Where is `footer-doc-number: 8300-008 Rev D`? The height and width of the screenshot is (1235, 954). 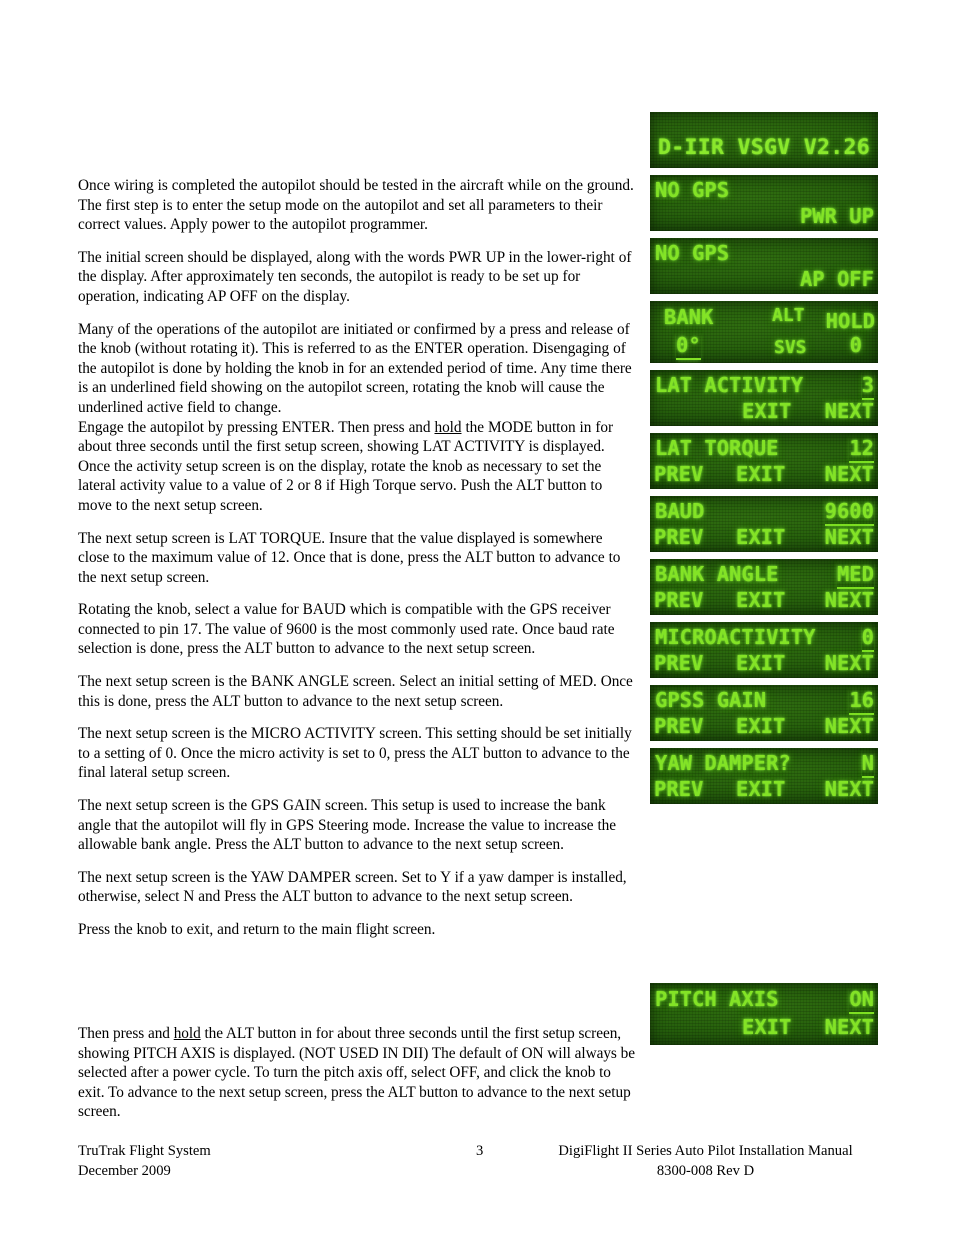
footer-doc-number: 8300-008 Rev D is located at coordinates (705, 1170).